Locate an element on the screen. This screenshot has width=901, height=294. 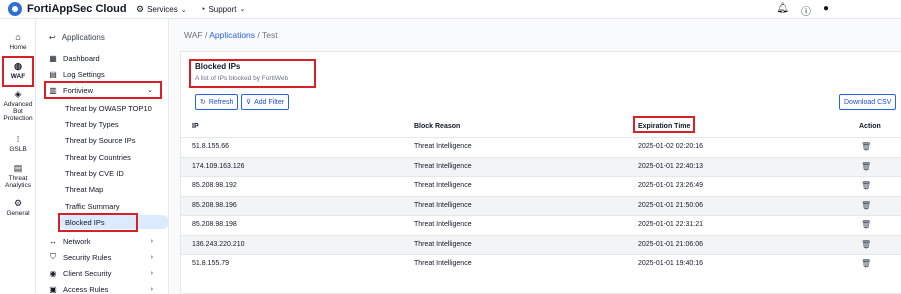
sidebar-item-label: Network is located at coordinates (77, 241).